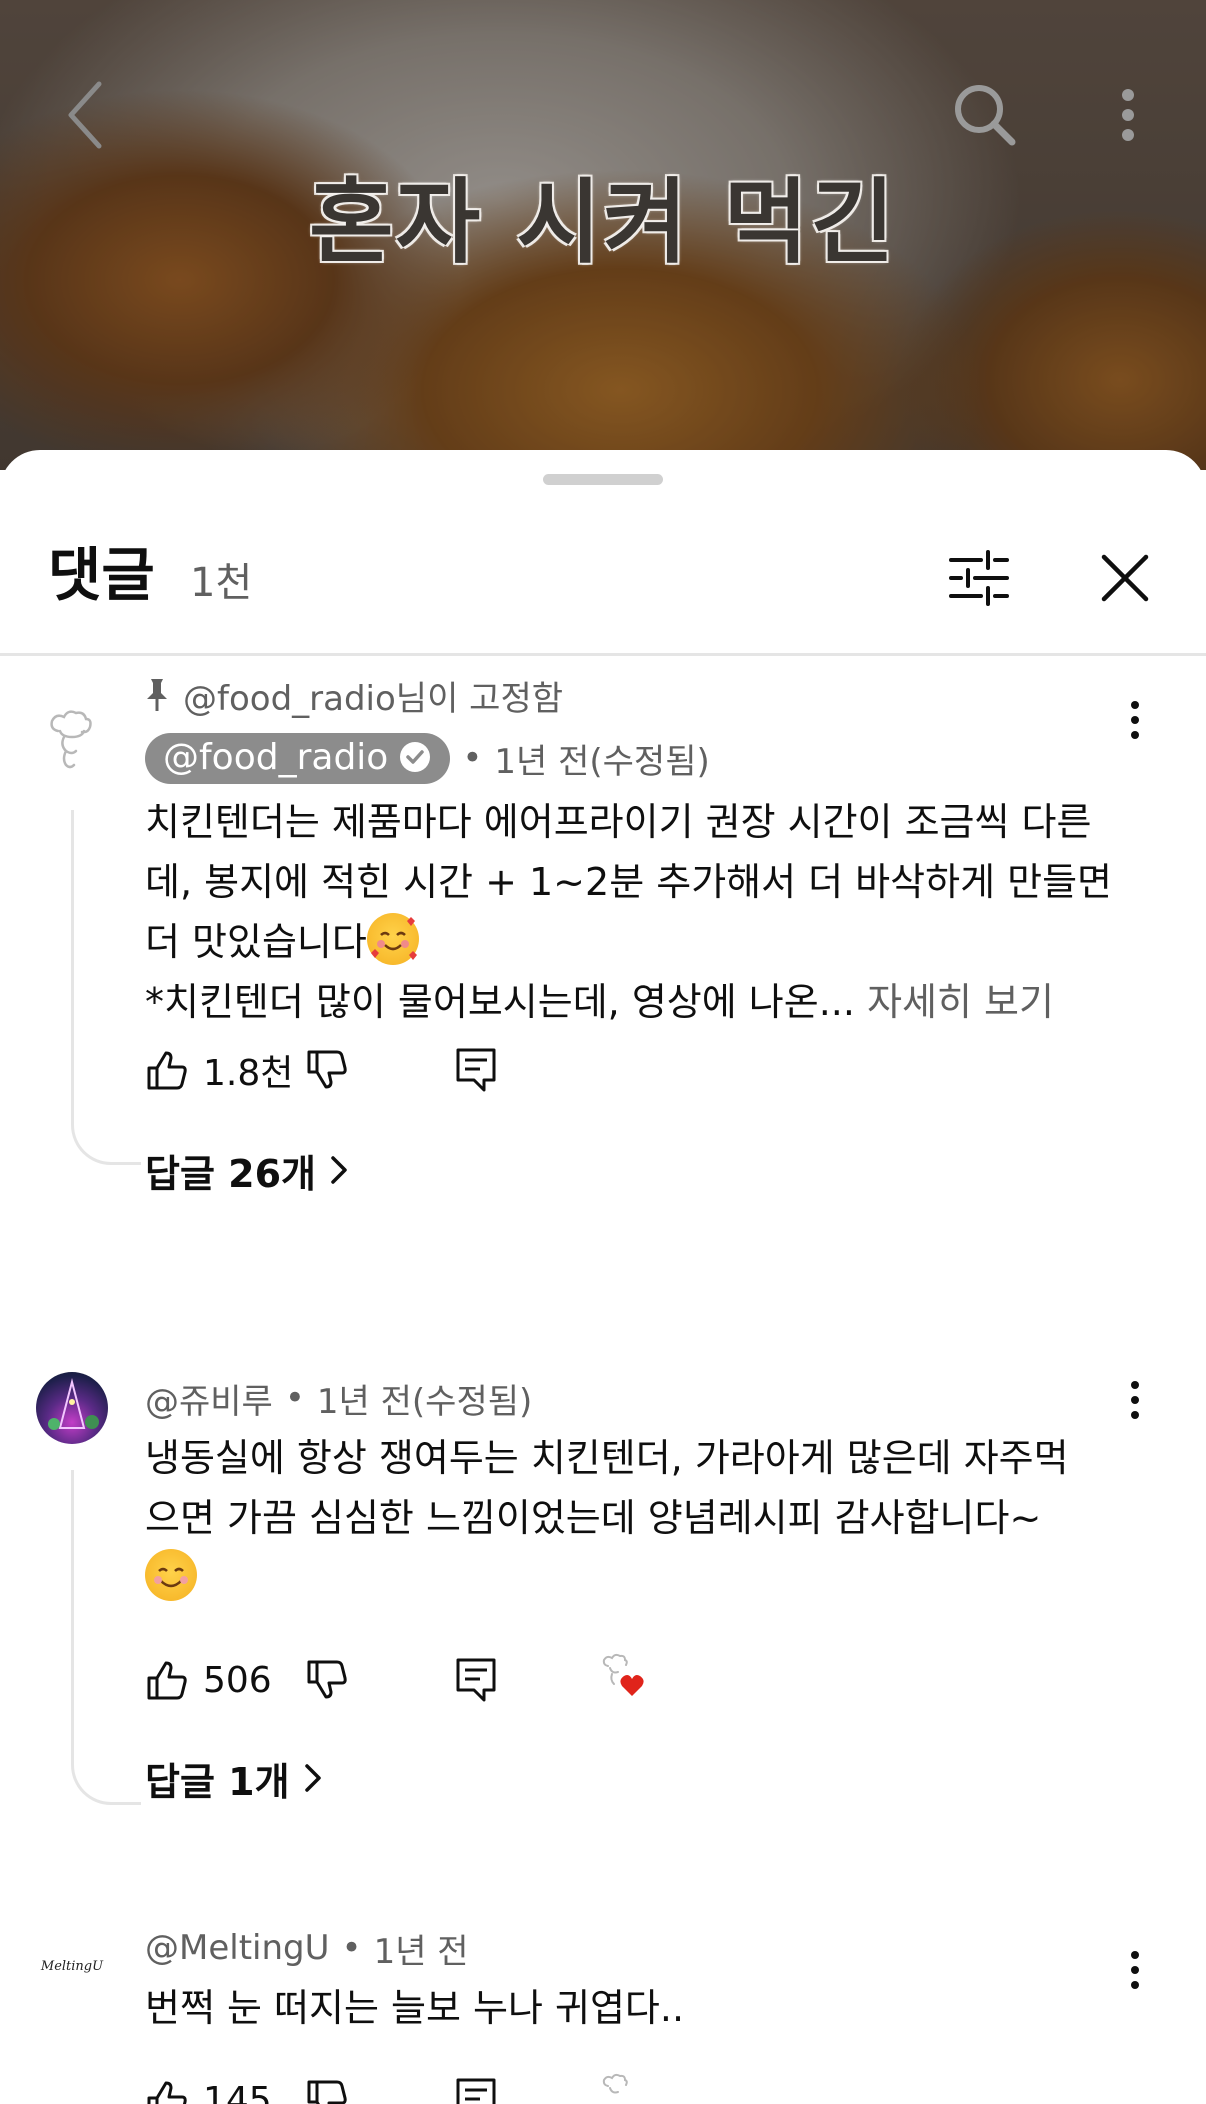  Describe the element at coordinates (101, 575) in the screenshot. I see `sheet-title: 댓글` at that location.